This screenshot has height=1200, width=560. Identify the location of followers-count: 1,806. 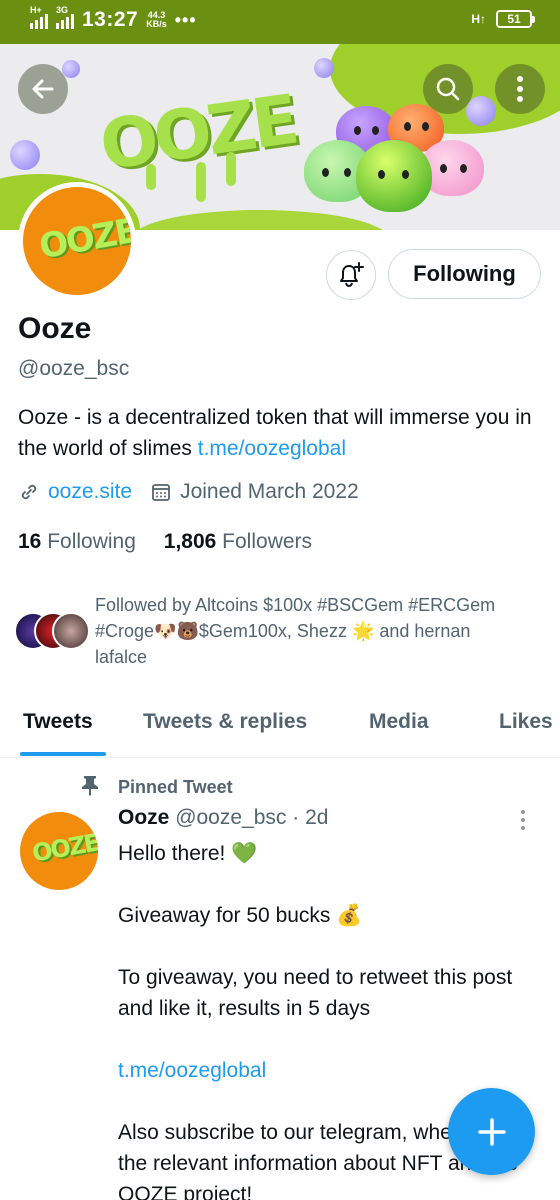
(190, 541).